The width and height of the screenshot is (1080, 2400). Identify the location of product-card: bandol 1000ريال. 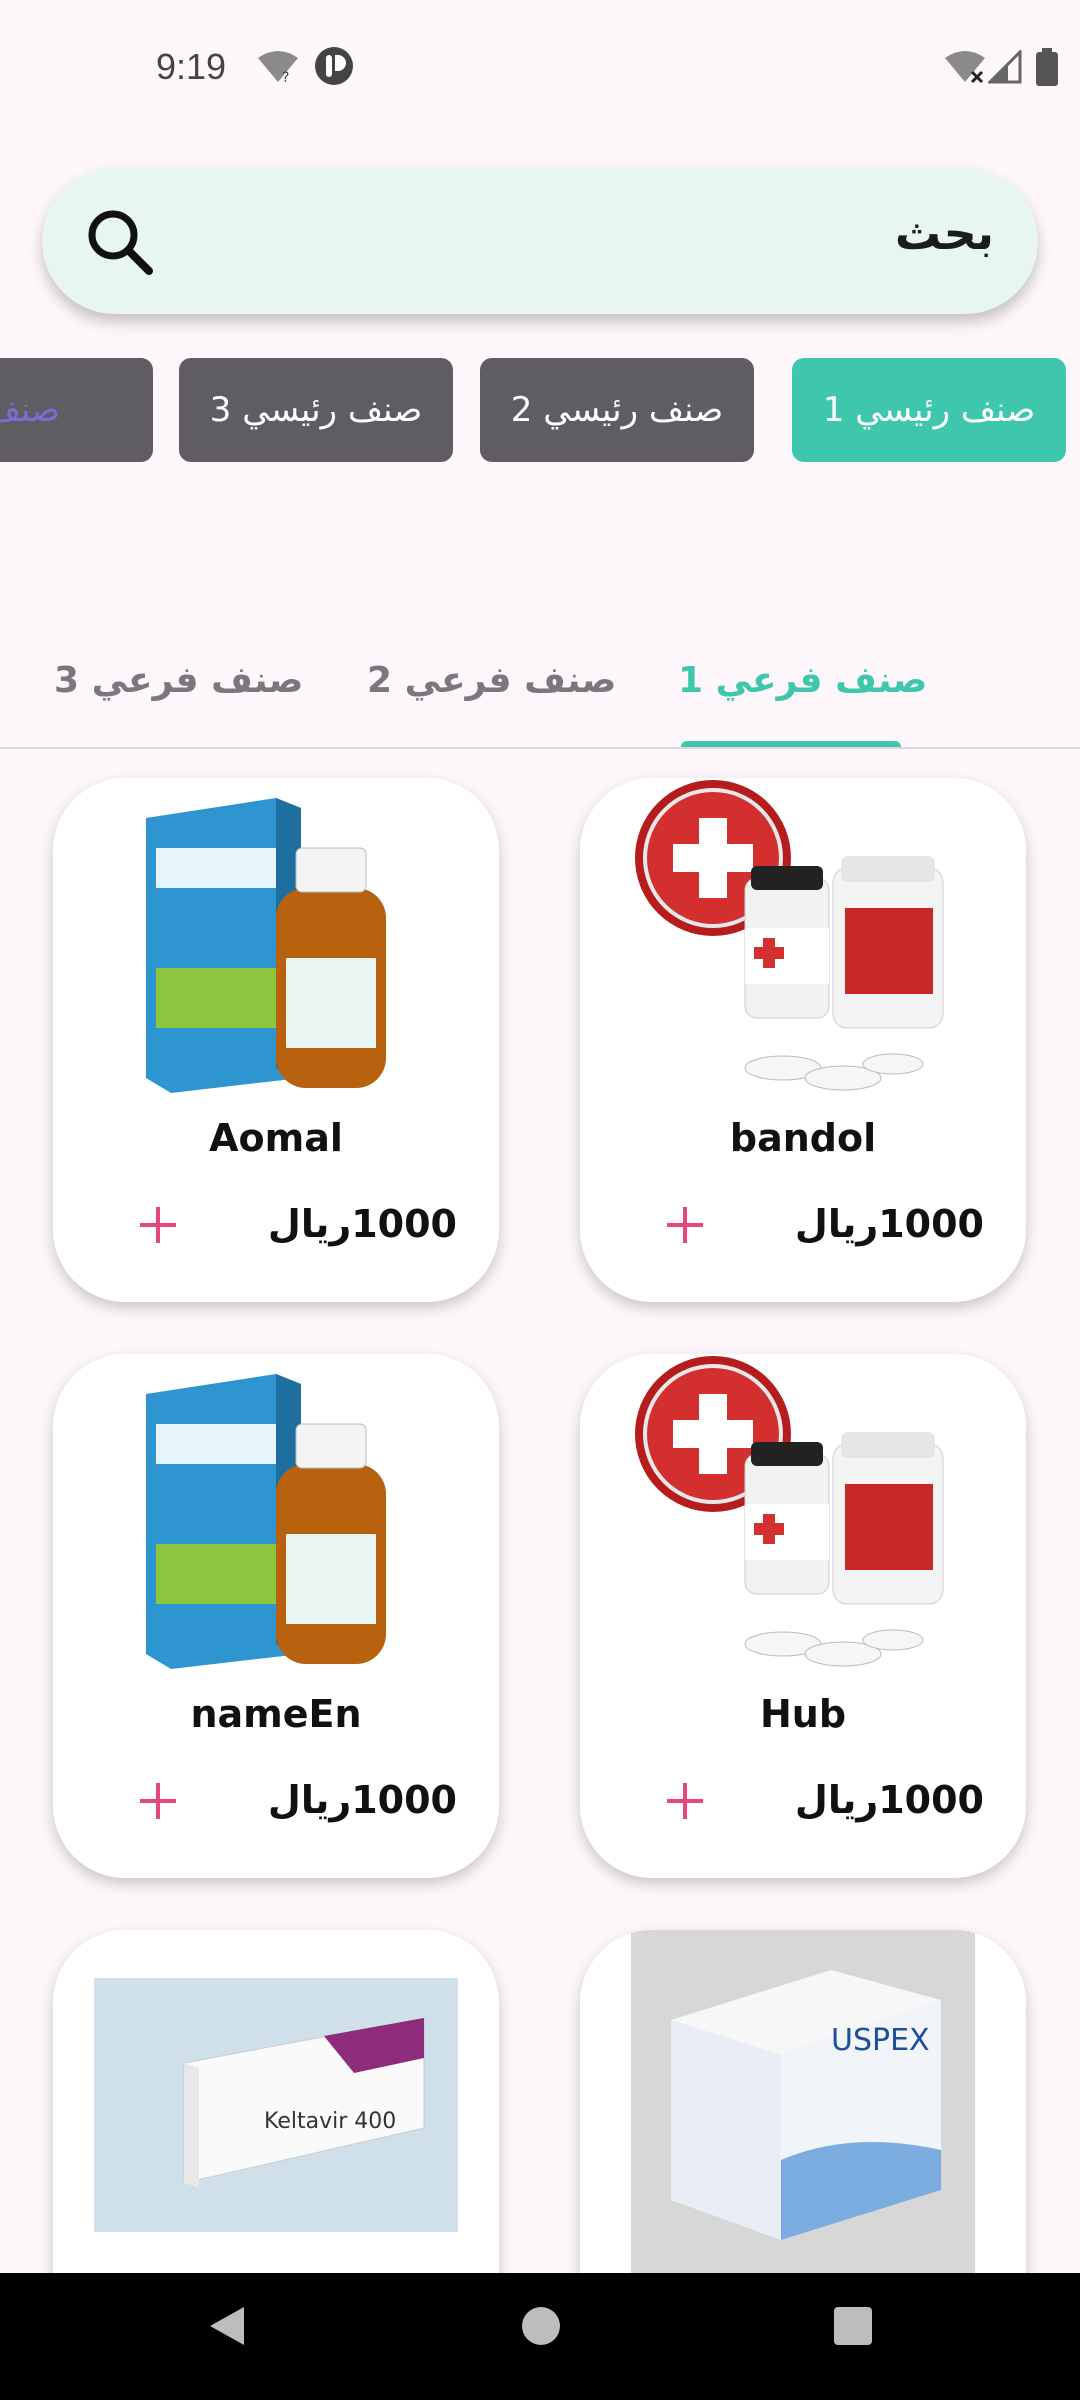
(803, 1040).